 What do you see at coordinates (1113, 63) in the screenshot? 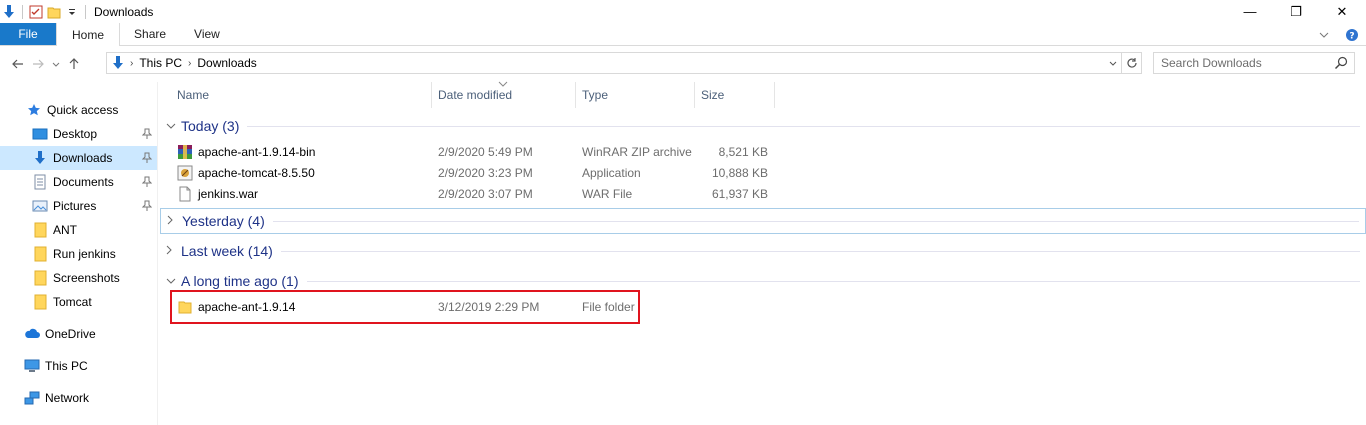
I see `address-dropdown-icon` at bounding box center [1113, 63].